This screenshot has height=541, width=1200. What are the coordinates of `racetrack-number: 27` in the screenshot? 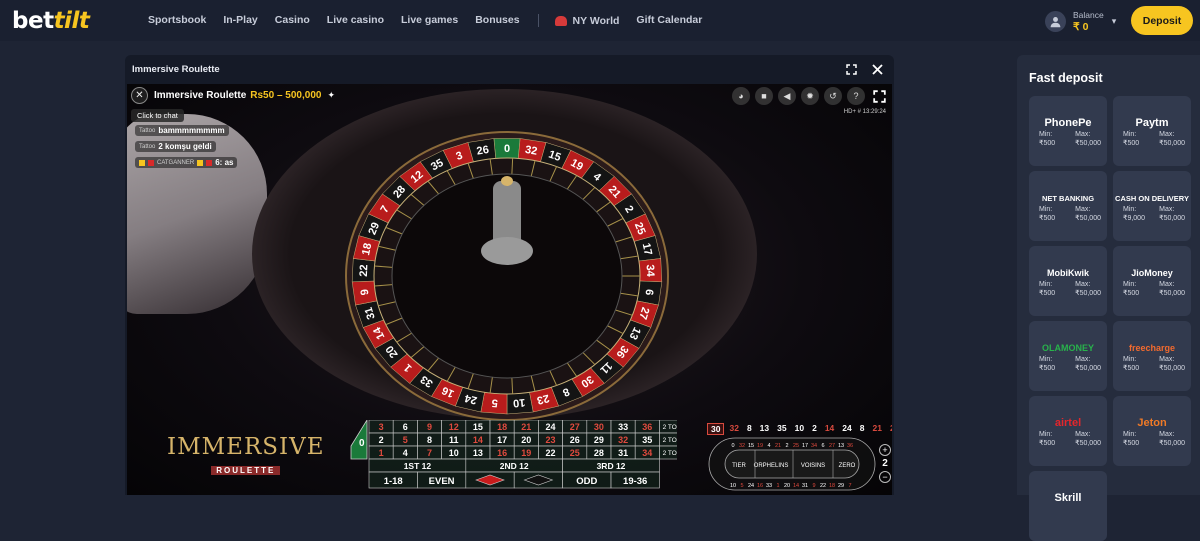 It's located at (832, 446).